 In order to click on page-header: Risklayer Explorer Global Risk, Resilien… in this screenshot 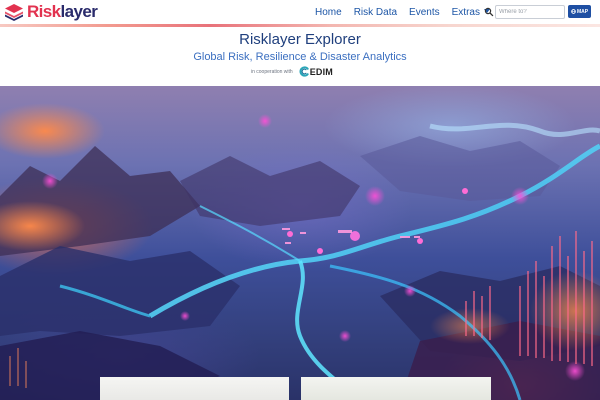, I will do `click(300, 56)`.